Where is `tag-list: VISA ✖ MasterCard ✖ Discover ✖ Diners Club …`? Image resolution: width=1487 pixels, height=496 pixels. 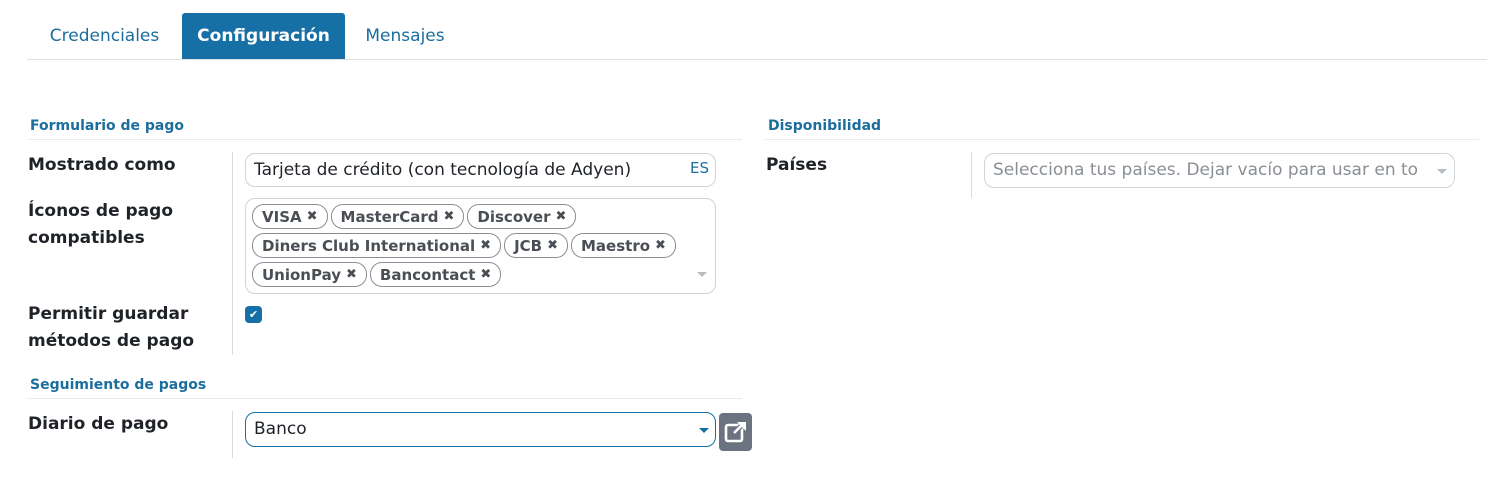
tag-list: VISA ✖ MasterCard ✖ Discover ✖ Diners Club … is located at coordinates (482, 247).